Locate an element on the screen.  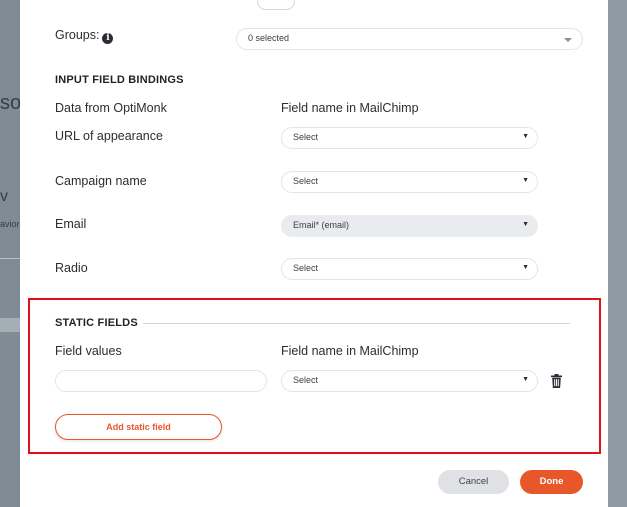
cancel-button: Cancel is located at coordinates (473, 482).